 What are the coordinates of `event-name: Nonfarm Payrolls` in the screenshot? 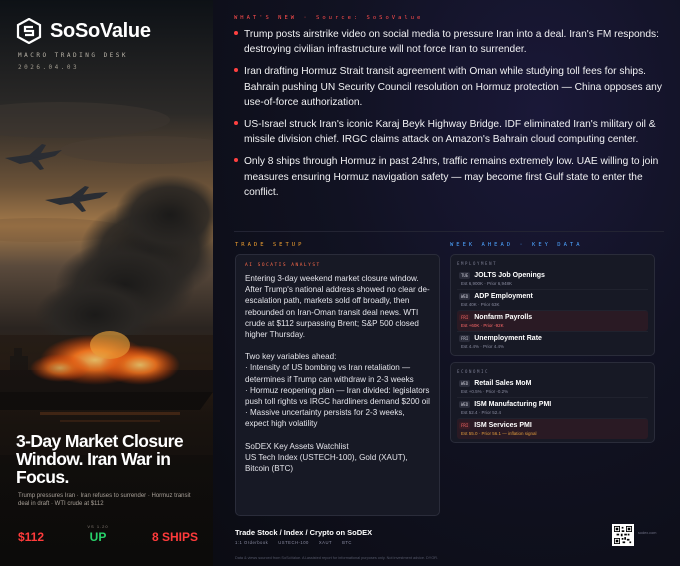 It's located at (503, 317).